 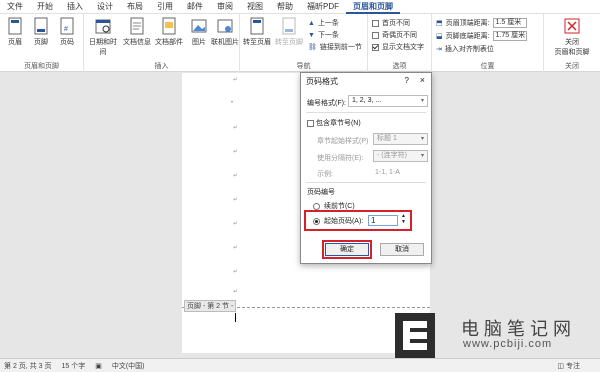 I want to click on show-document-text-checkbox: 显示文档文字, so click(x=398, y=47).